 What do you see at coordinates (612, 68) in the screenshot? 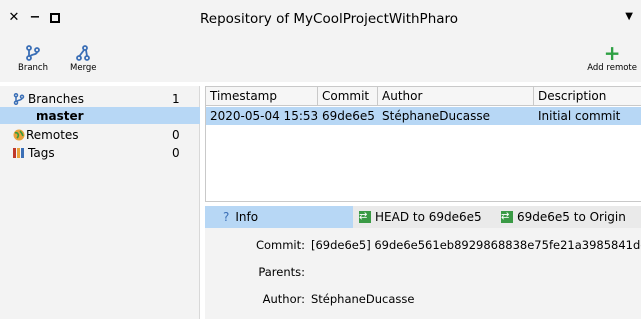
I see `add-remote-button-label: Add remote` at bounding box center [612, 68].